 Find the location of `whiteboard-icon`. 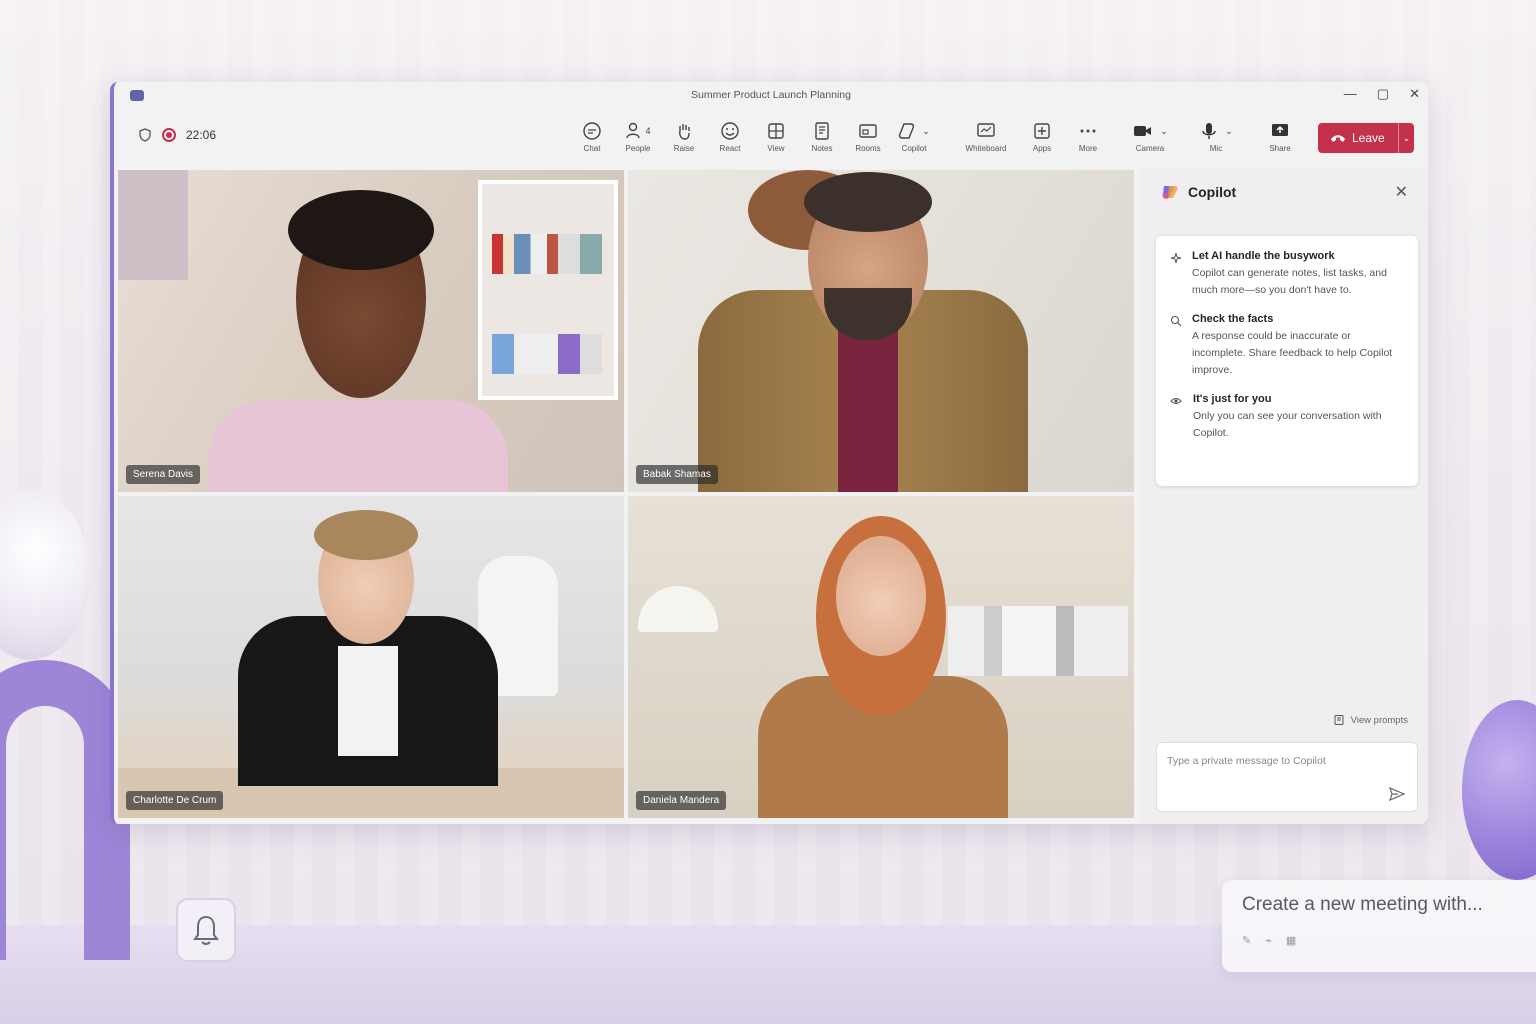

whiteboard-icon is located at coordinates (986, 130).